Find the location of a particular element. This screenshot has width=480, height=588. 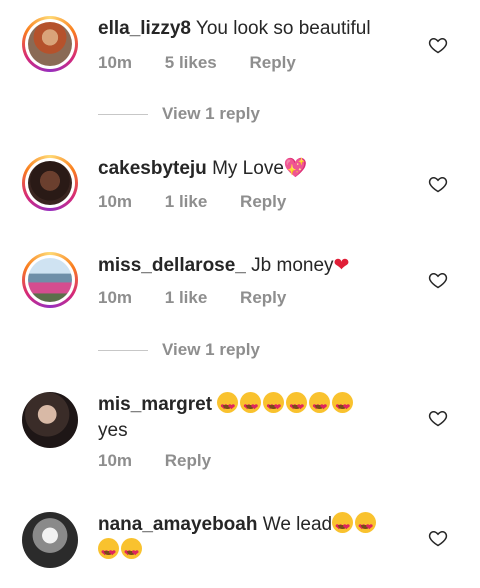

comment-text: mis_margret yes is located at coordinates (259, 418).